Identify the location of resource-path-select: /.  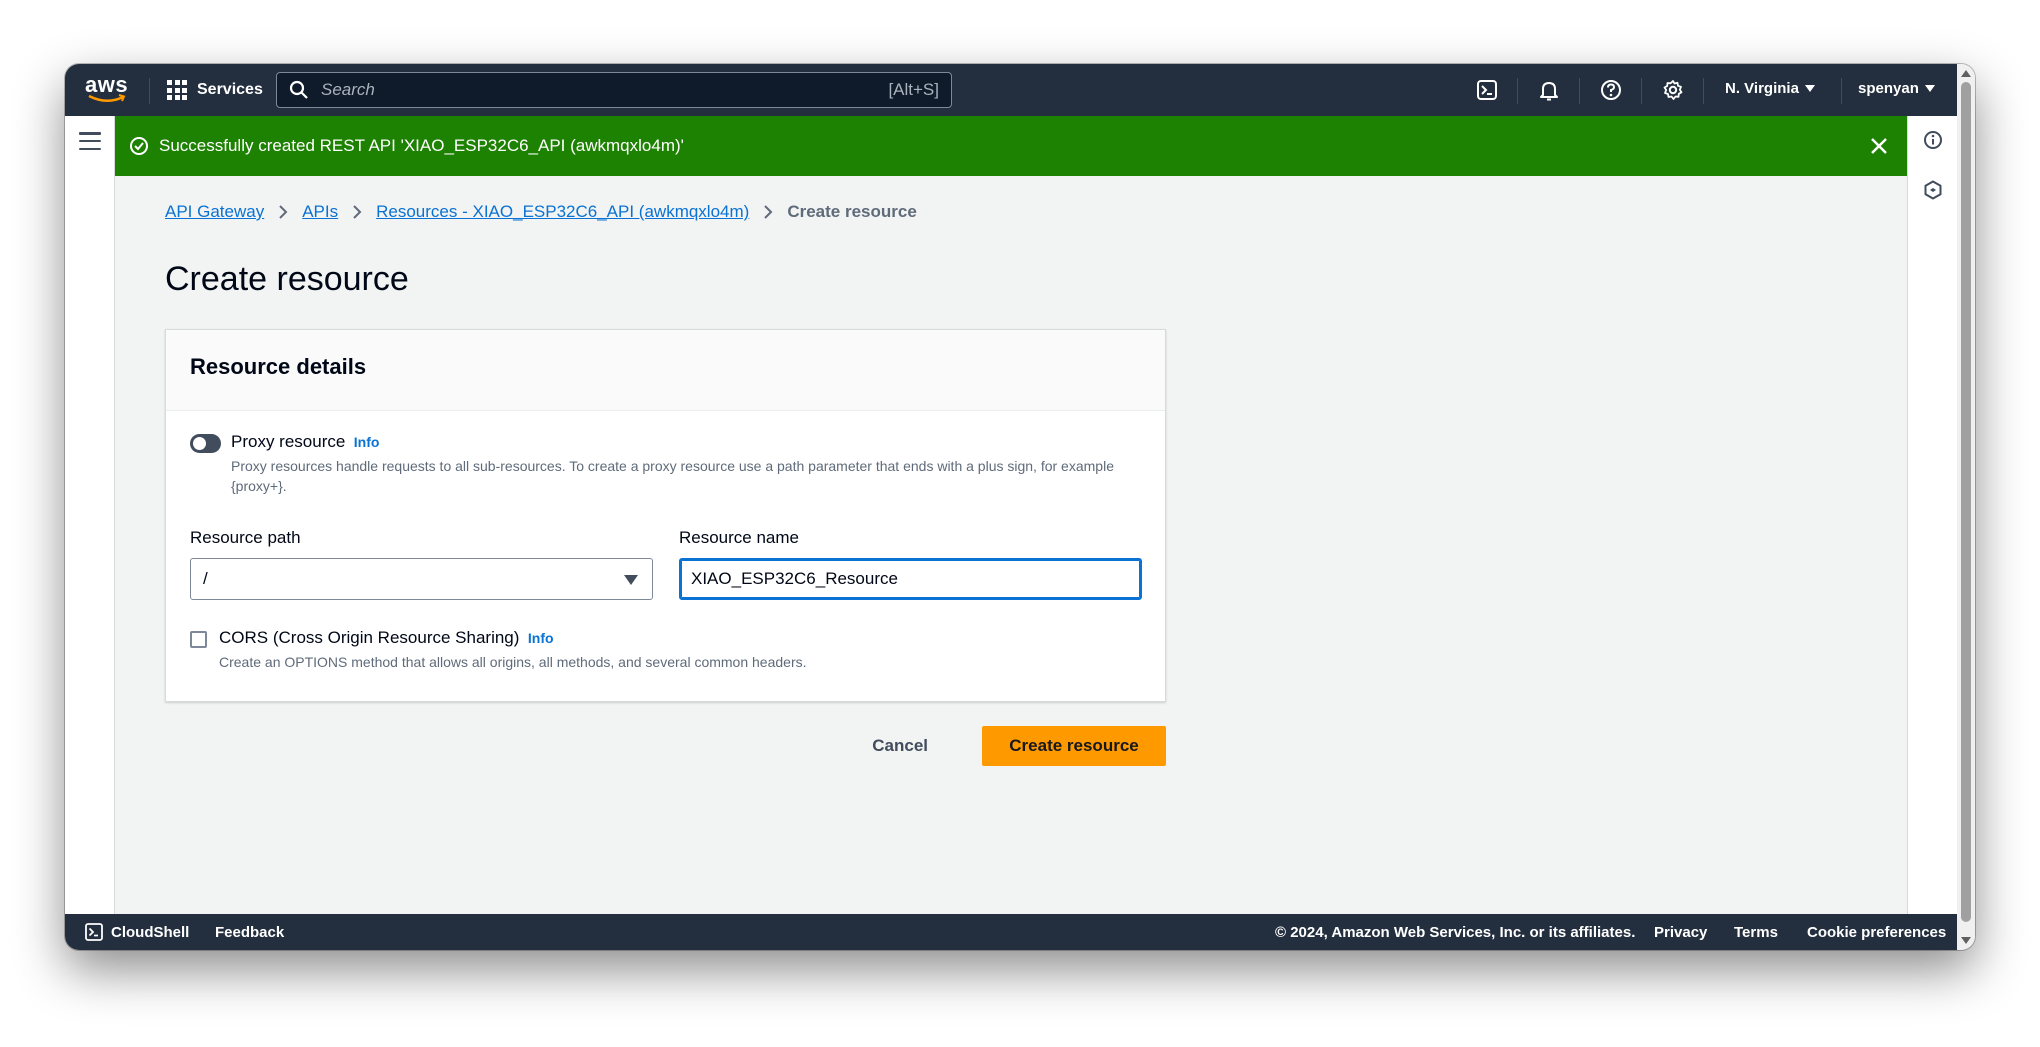
(421, 579).